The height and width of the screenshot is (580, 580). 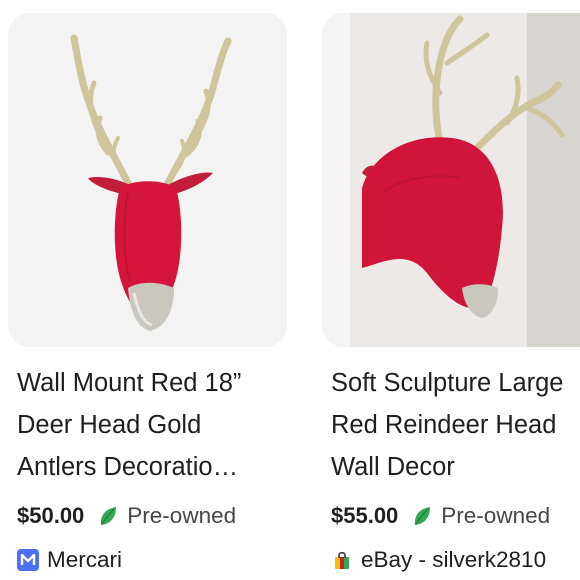 I want to click on product-price: $50.00, so click(x=51, y=515).